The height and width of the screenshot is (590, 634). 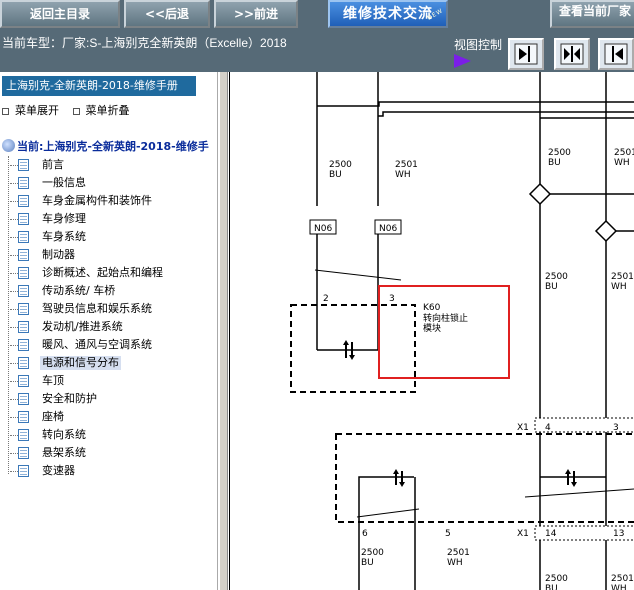 I want to click on tree-item: 车顶, so click(x=112, y=381).